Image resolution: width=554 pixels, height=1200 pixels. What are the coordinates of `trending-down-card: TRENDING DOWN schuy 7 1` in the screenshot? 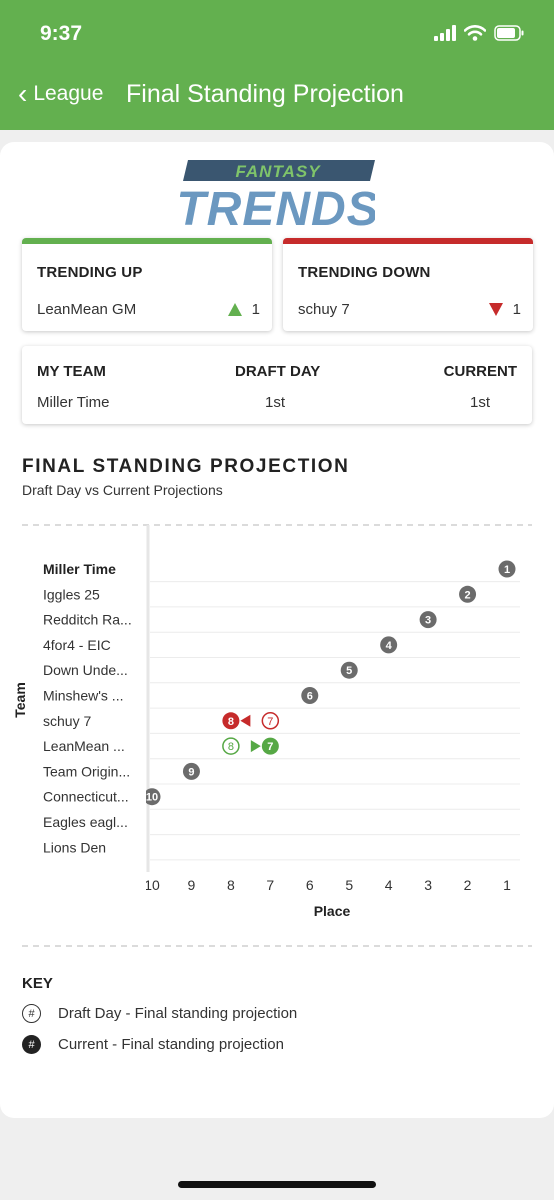 It's located at (408, 284).